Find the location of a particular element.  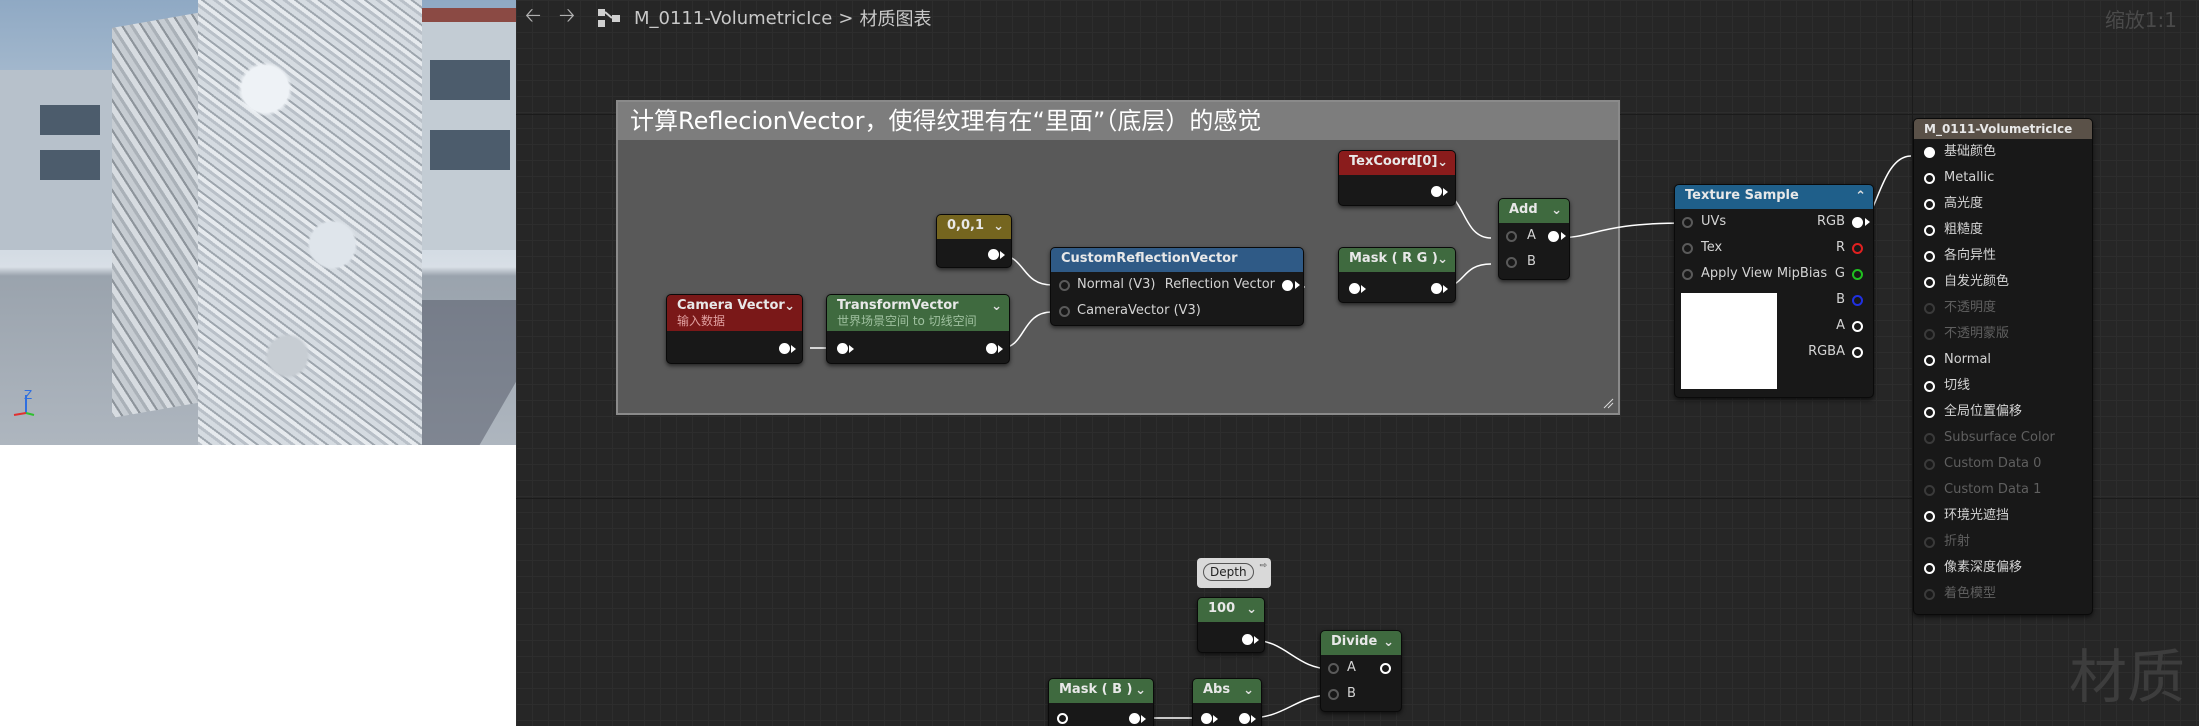

node-header: Divide ⌄ is located at coordinates (1361, 643).